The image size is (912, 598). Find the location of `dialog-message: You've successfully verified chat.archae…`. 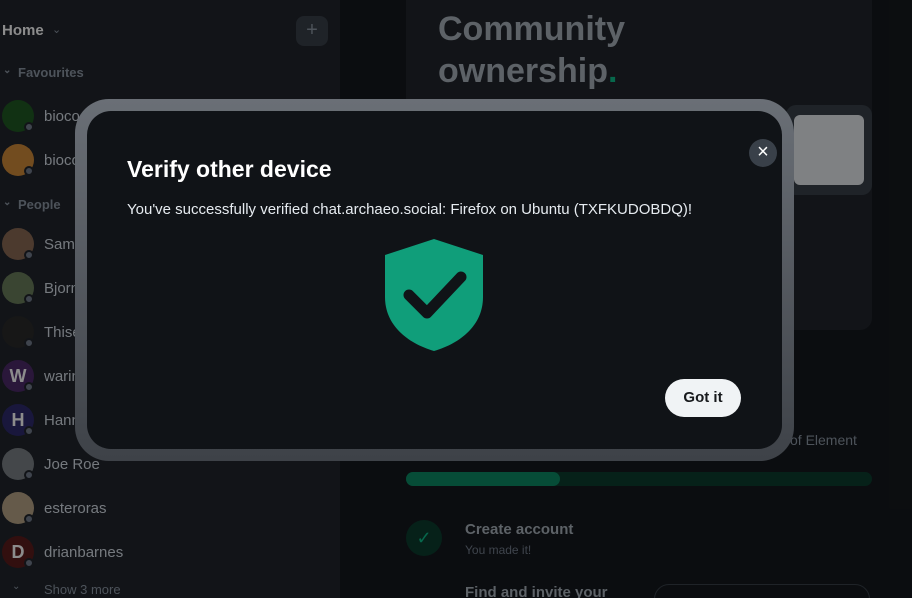

dialog-message: You've successfully verified chat.archae… is located at coordinates (410, 209).